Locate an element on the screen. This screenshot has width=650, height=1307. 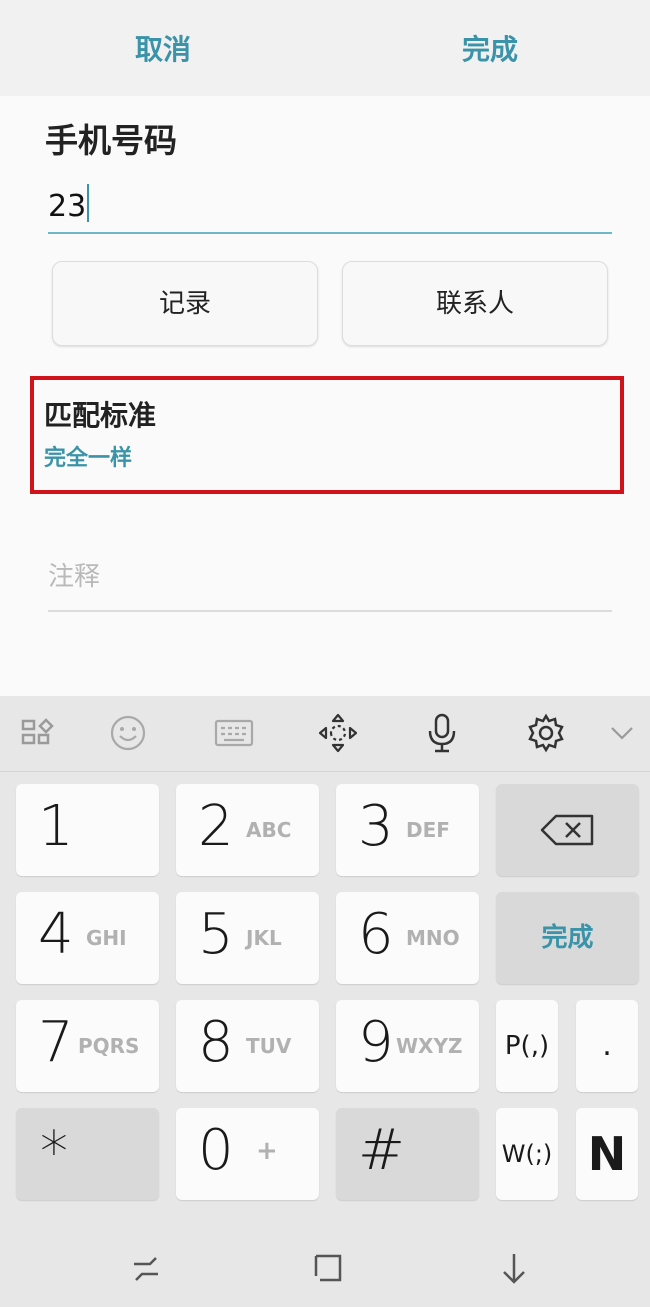
key-7: 7 PQRS is located at coordinates (87, 1046).